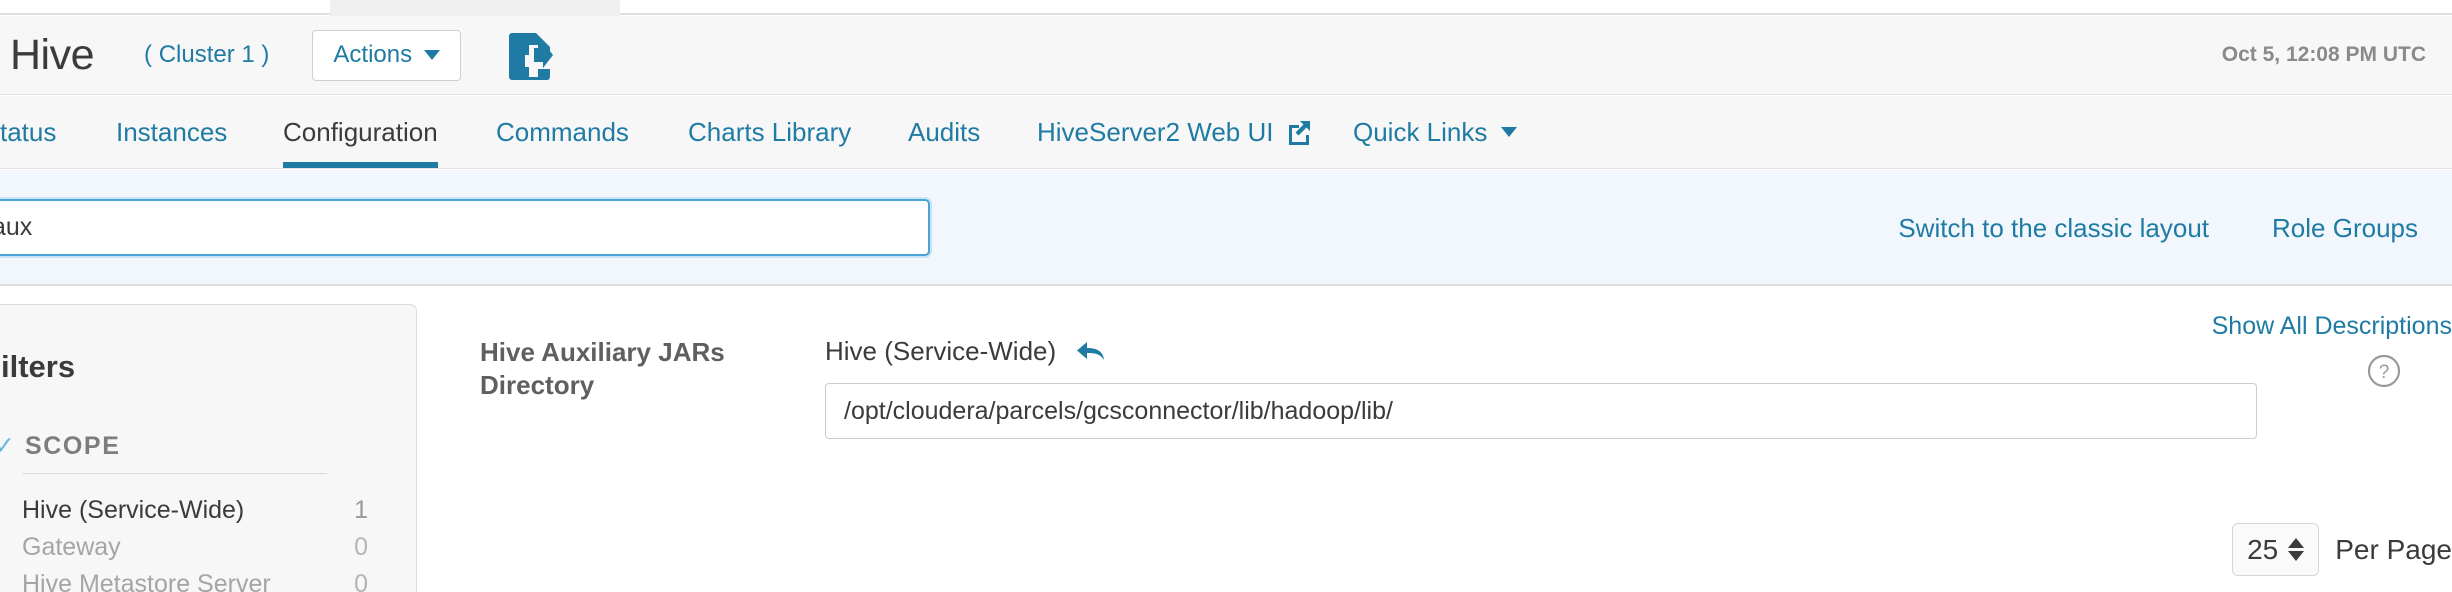  Describe the element at coordinates (146, 581) in the screenshot. I see `scope-filter-name: Hive Metastore Server` at that location.